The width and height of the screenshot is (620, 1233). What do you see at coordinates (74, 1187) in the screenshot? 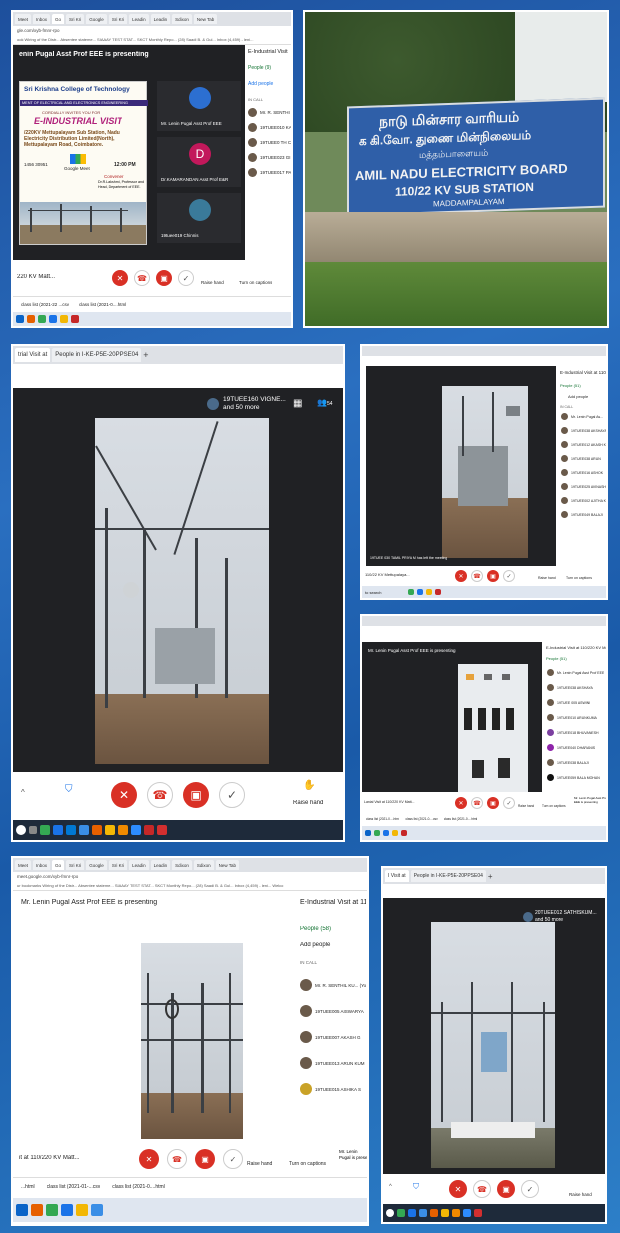
I see `download-item: class list (2021-01-...csv` at bounding box center [74, 1187].